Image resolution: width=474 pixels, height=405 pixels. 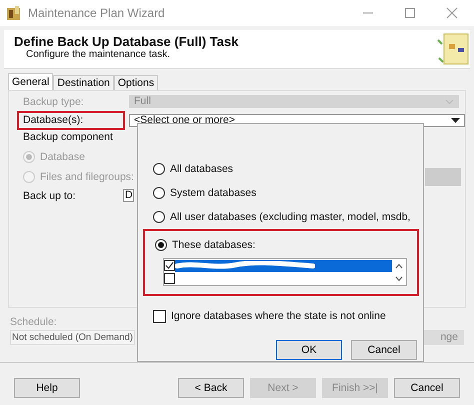 I want to click on radio-label: These databases:, so click(x=214, y=245).